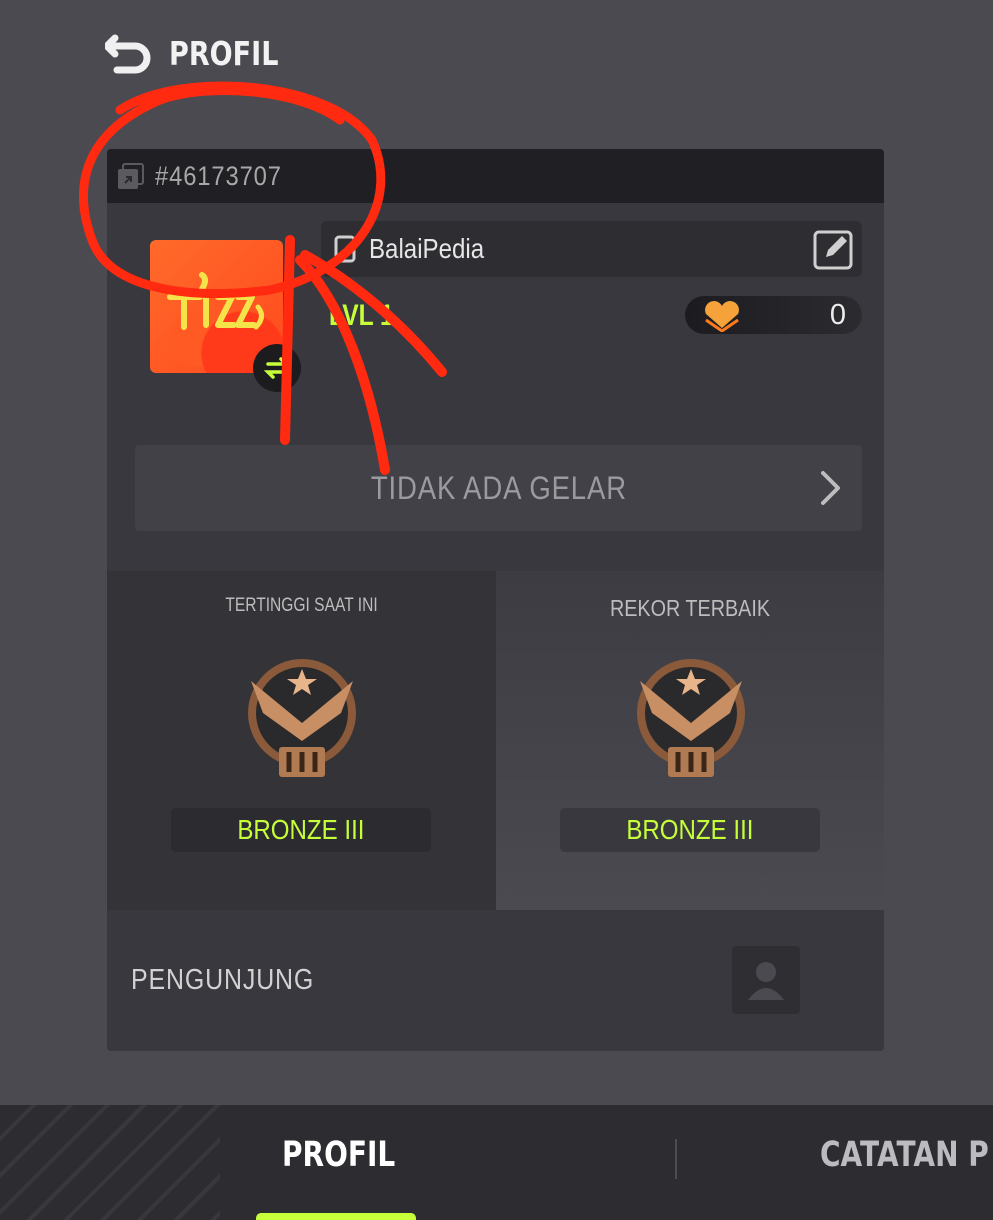 The image size is (993, 1220). What do you see at coordinates (338, 1155) in the screenshot?
I see `tab-profil: PROFIL` at bounding box center [338, 1155].